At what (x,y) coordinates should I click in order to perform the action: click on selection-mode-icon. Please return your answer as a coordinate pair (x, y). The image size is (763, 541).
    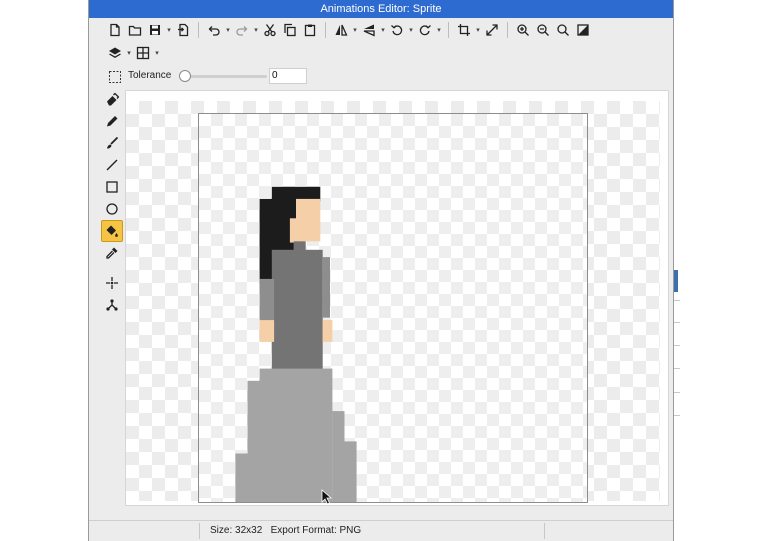
    Looking at the image, I should click on (115, 77).